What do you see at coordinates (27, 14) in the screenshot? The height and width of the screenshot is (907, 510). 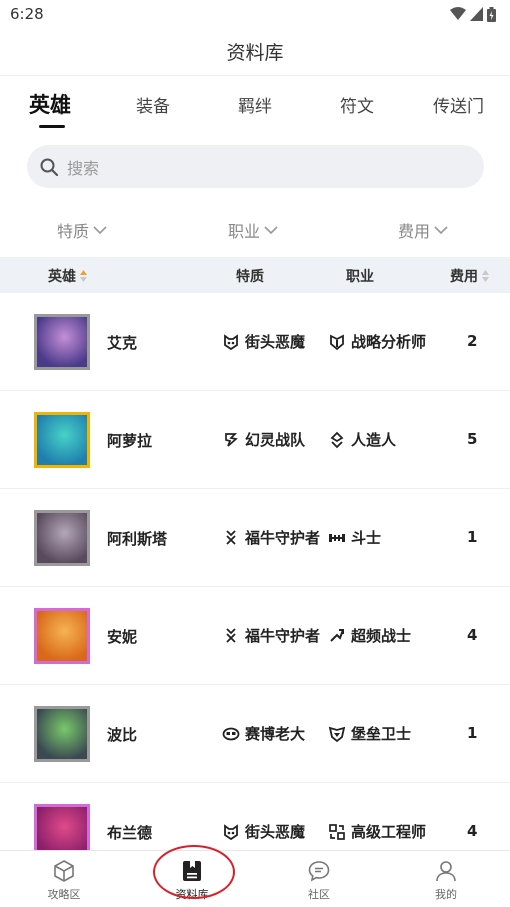 I see `status-time: 6:28` at bounding box center [27, 14].